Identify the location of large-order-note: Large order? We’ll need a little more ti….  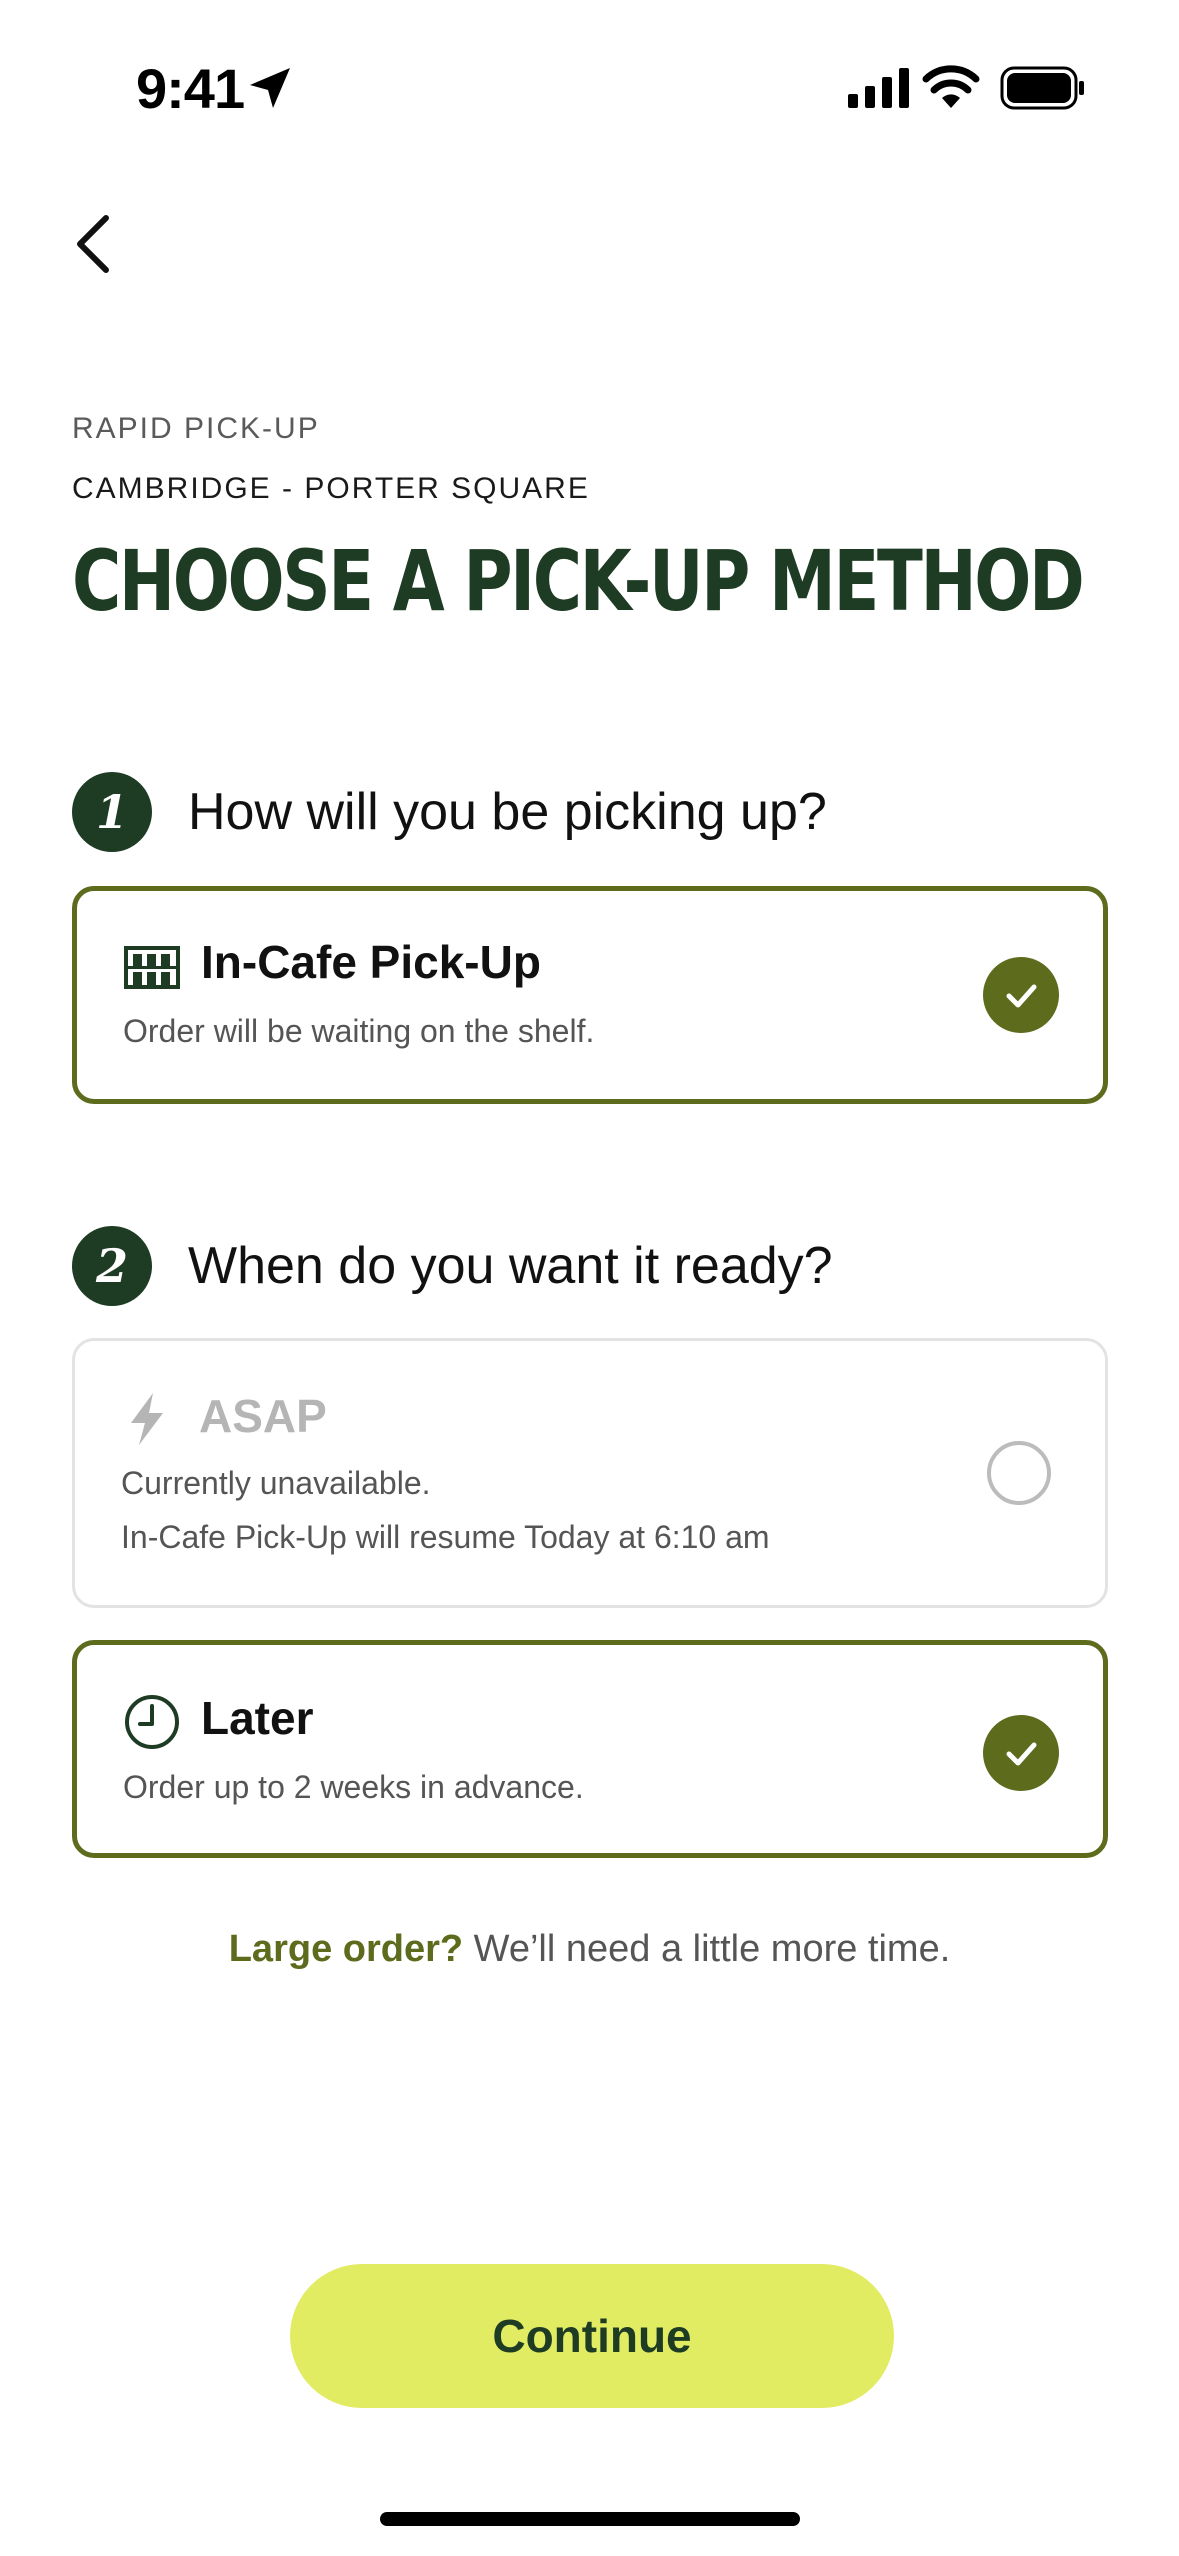
(589, 1949).